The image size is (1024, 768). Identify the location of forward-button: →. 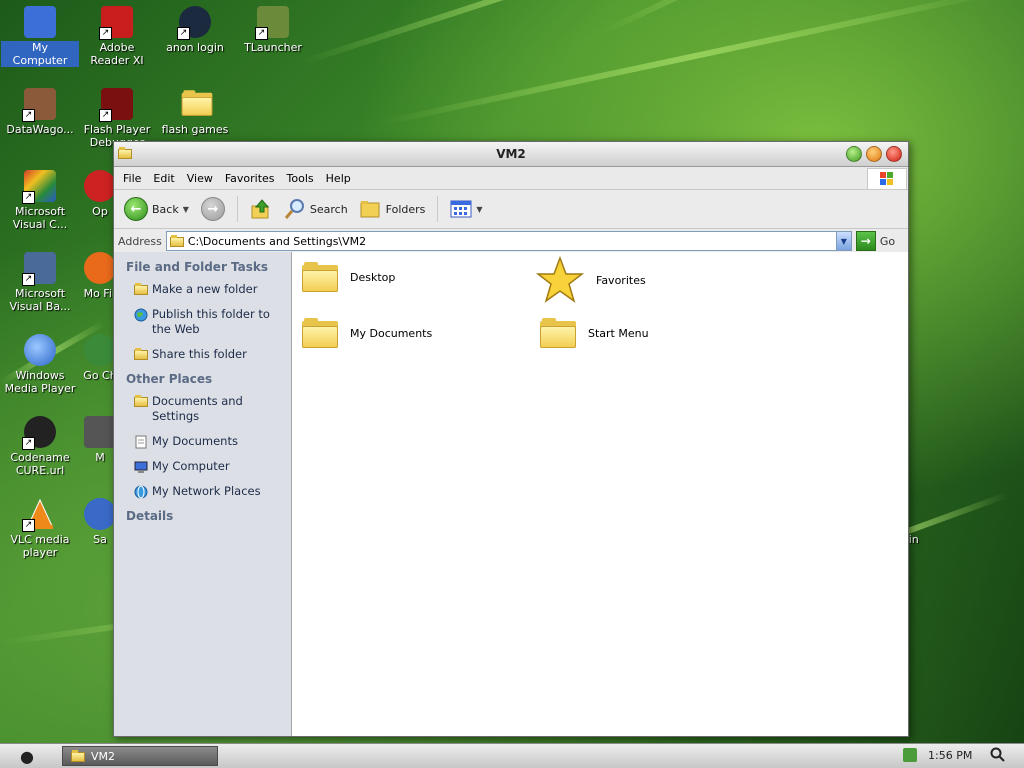
(213, 209).